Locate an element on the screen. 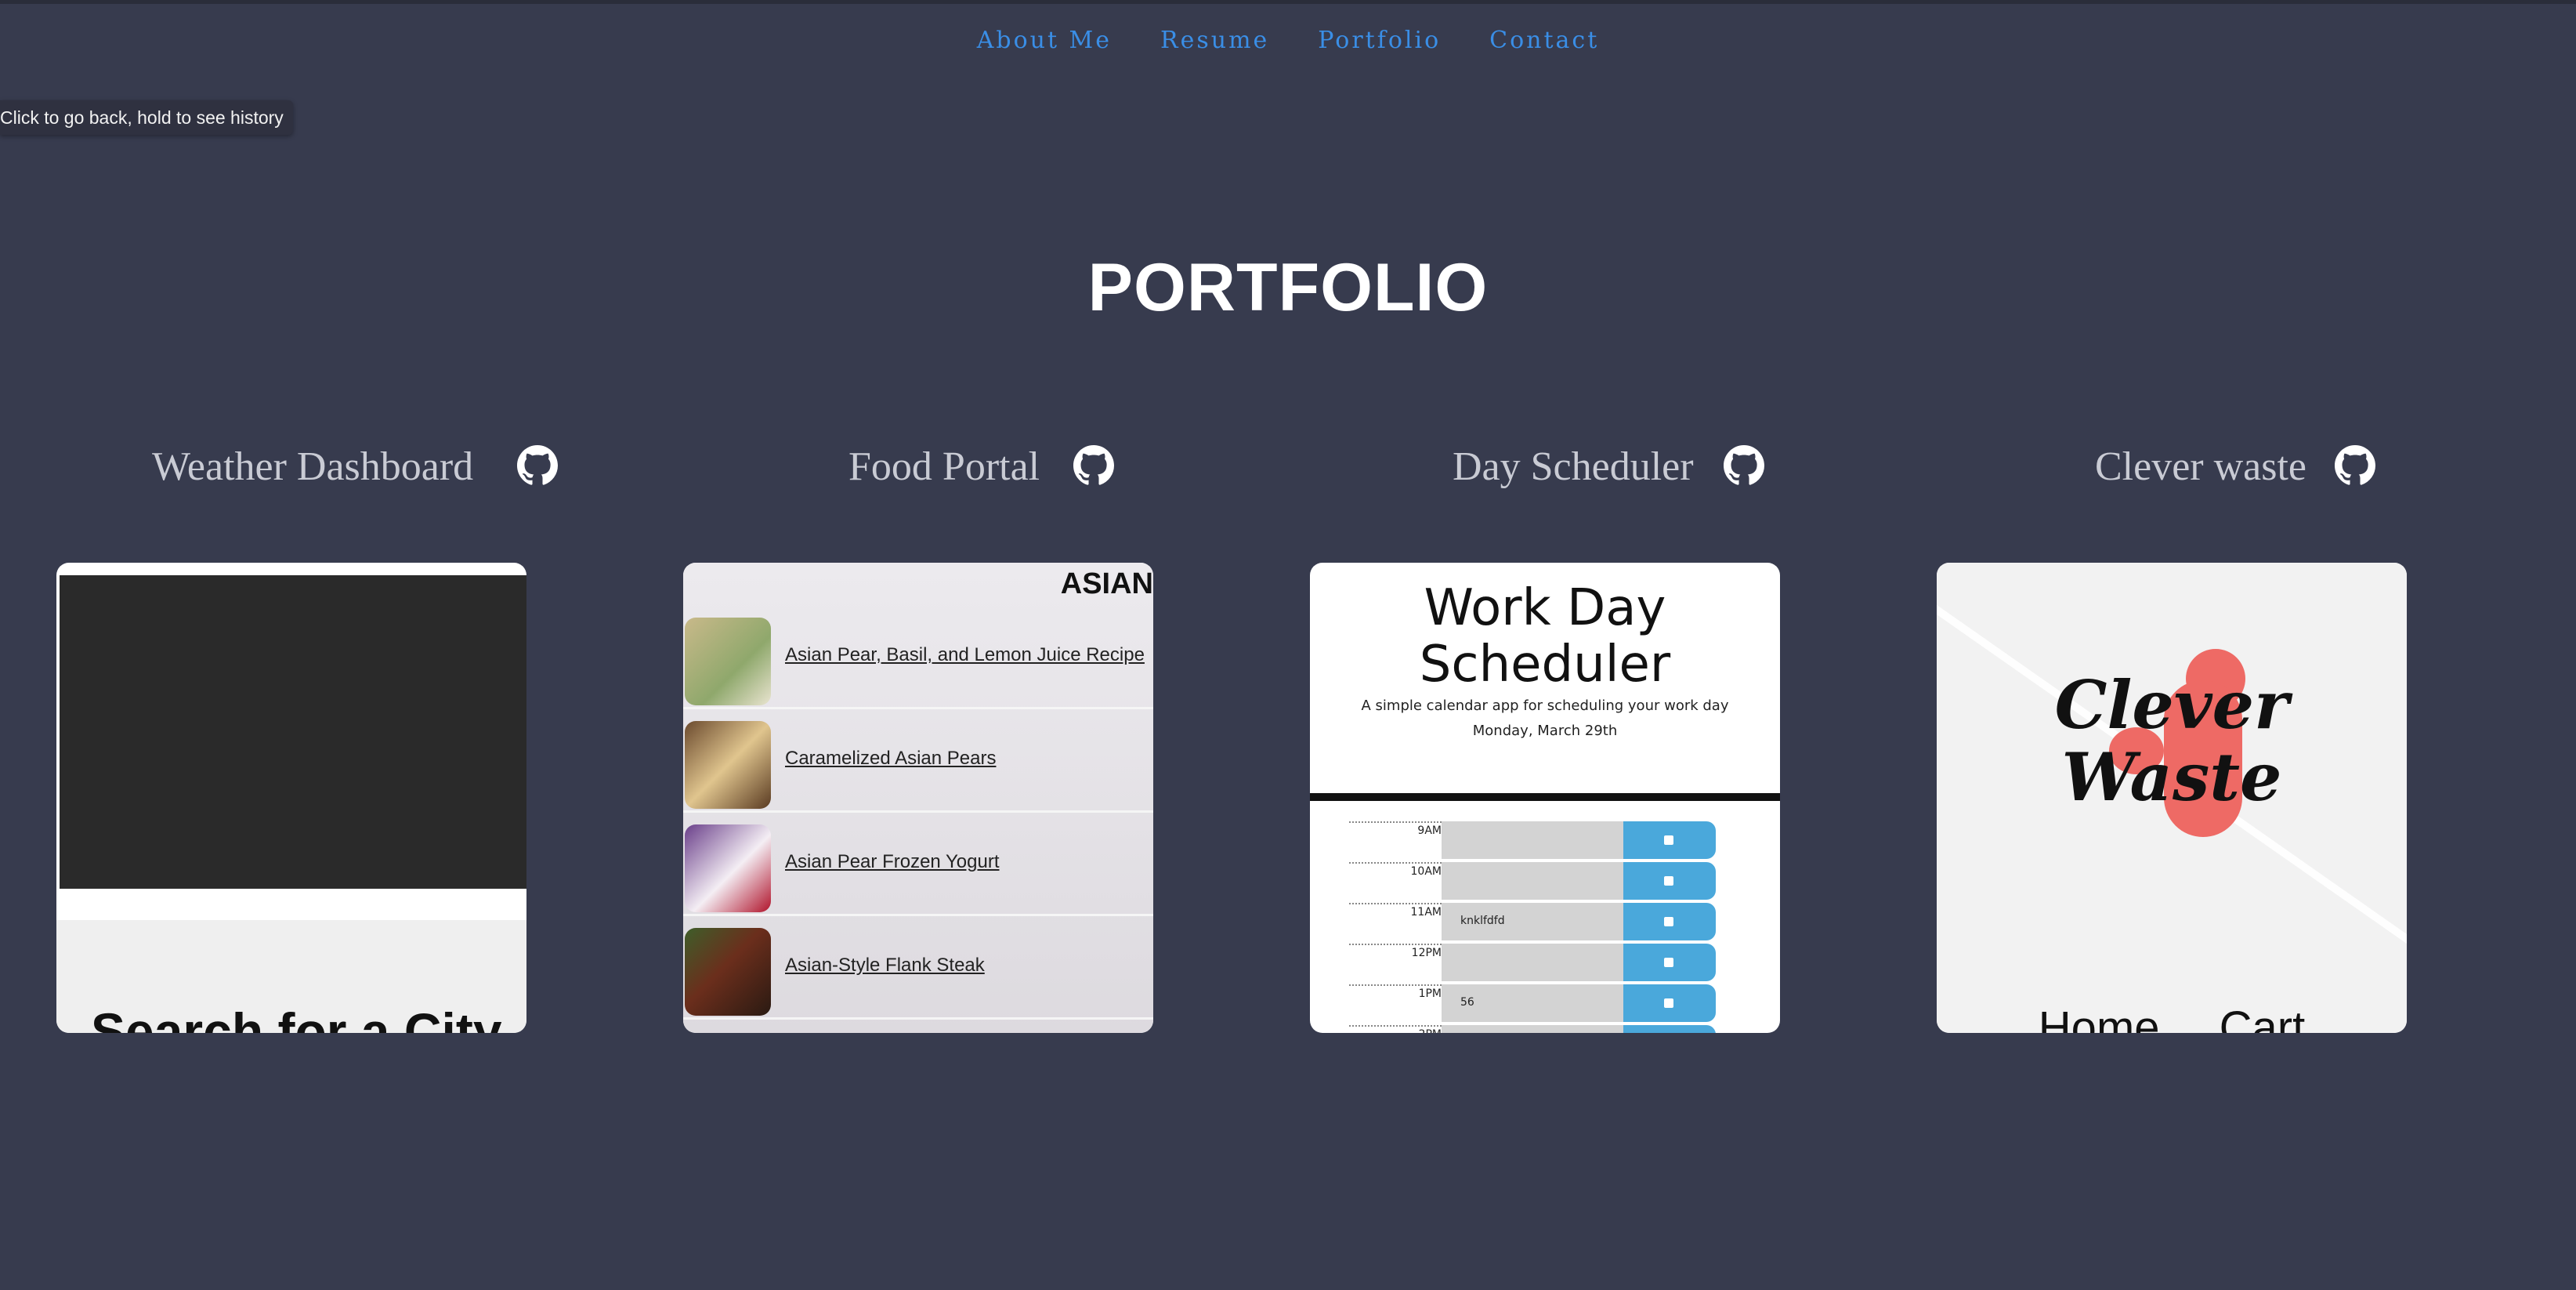 The image size is (2576, 1290). thumb-divider is located at coordinates (1545, 797).